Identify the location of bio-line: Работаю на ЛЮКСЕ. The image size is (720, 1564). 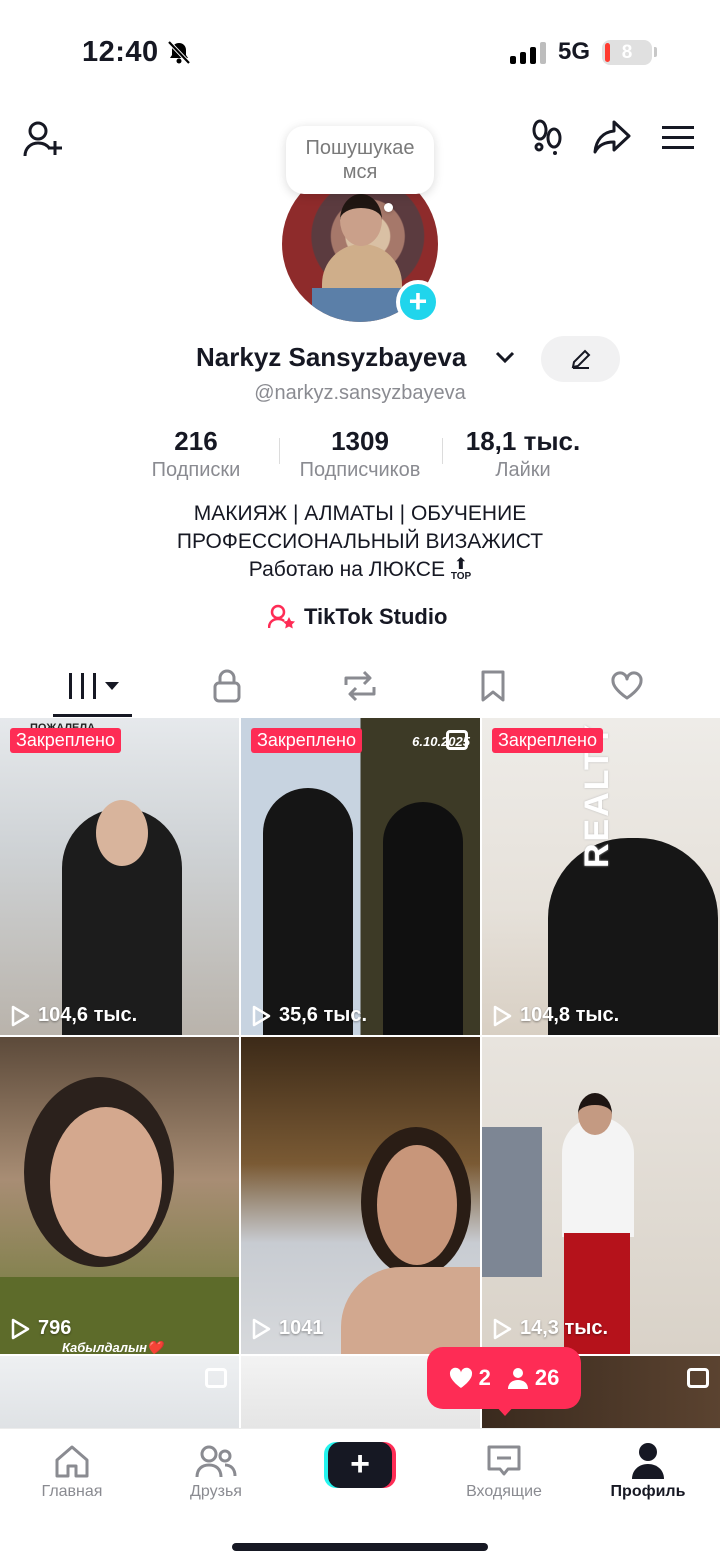
(346, 569).